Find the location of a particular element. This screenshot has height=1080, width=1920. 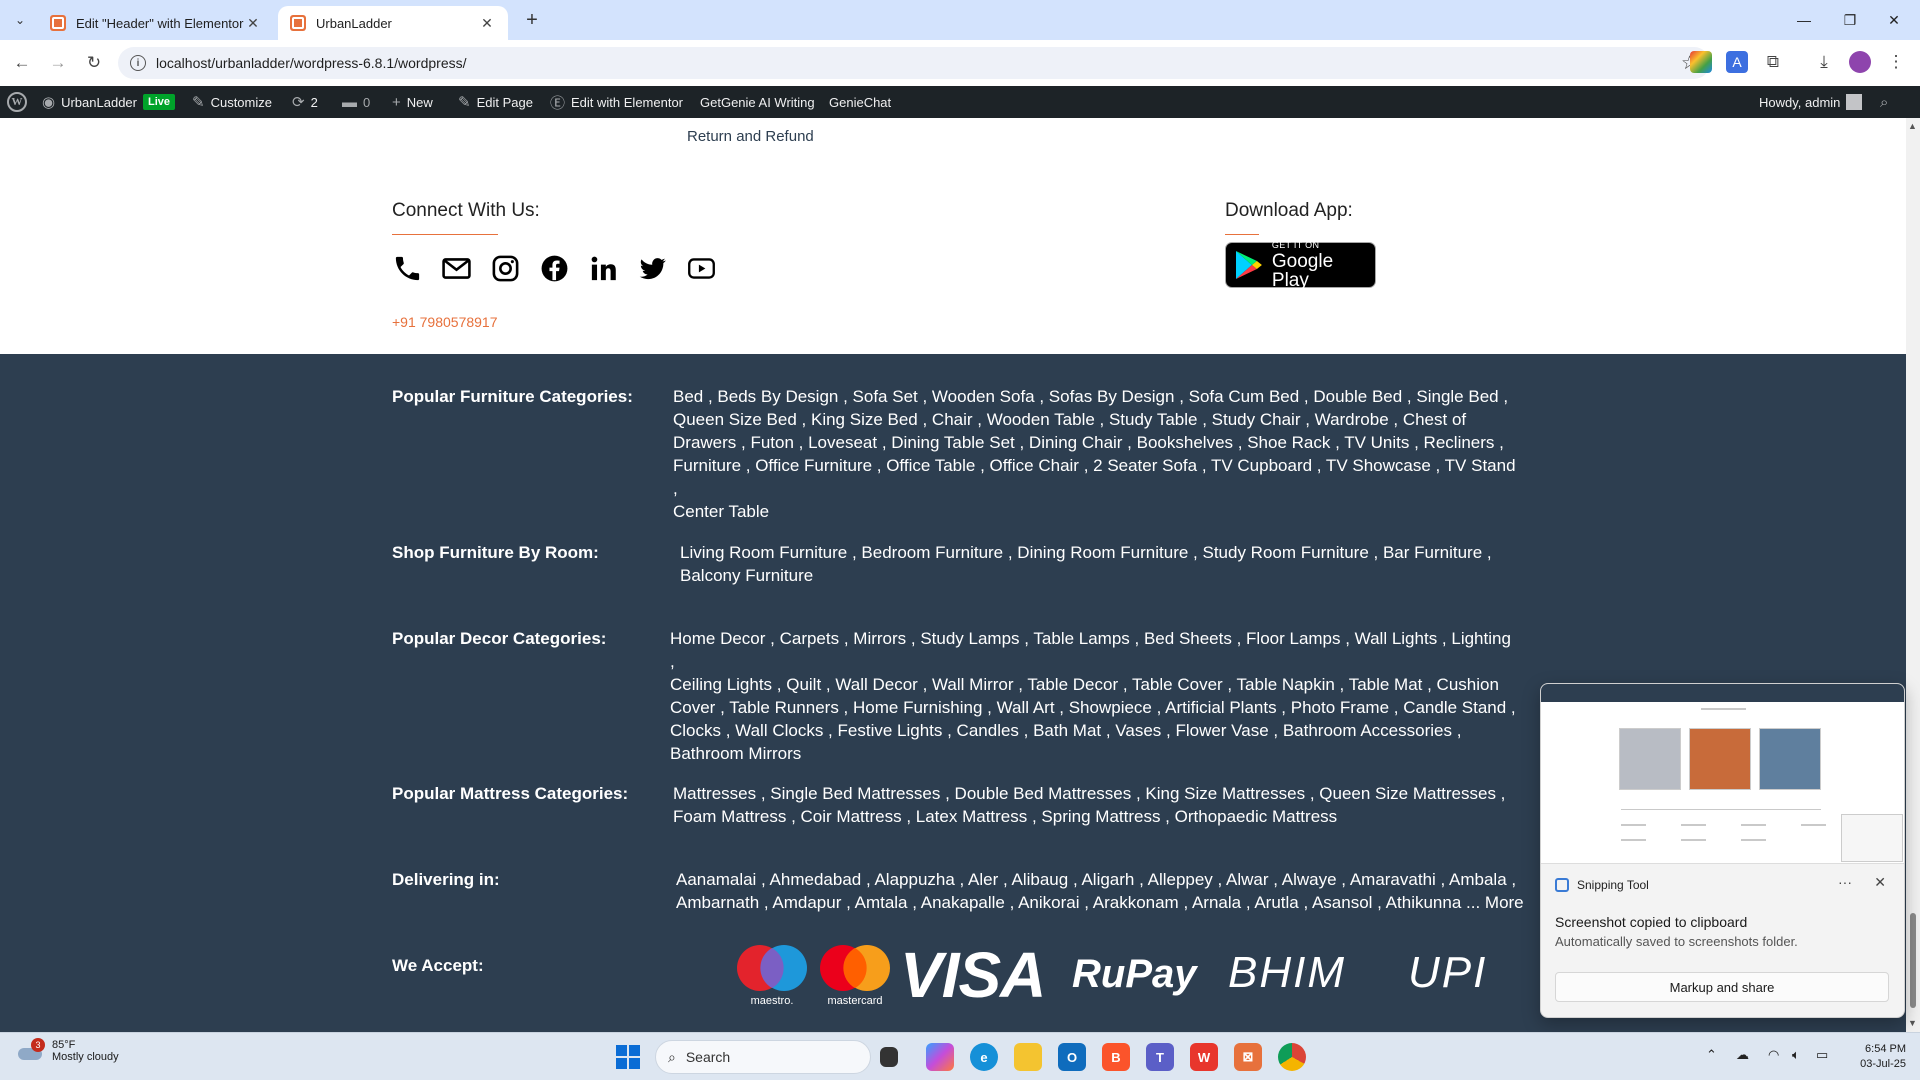

thumbnail-line is located at coordinates (1693, 840).